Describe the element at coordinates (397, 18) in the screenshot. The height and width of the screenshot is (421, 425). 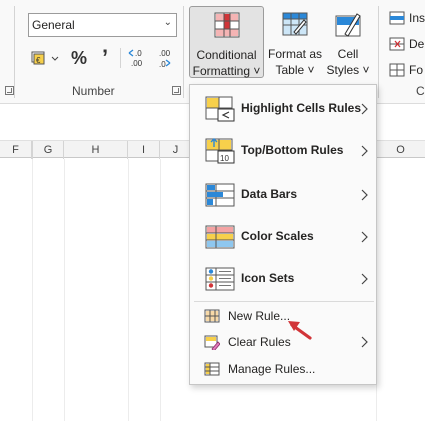
I see `insert-cells-icon` at that location.